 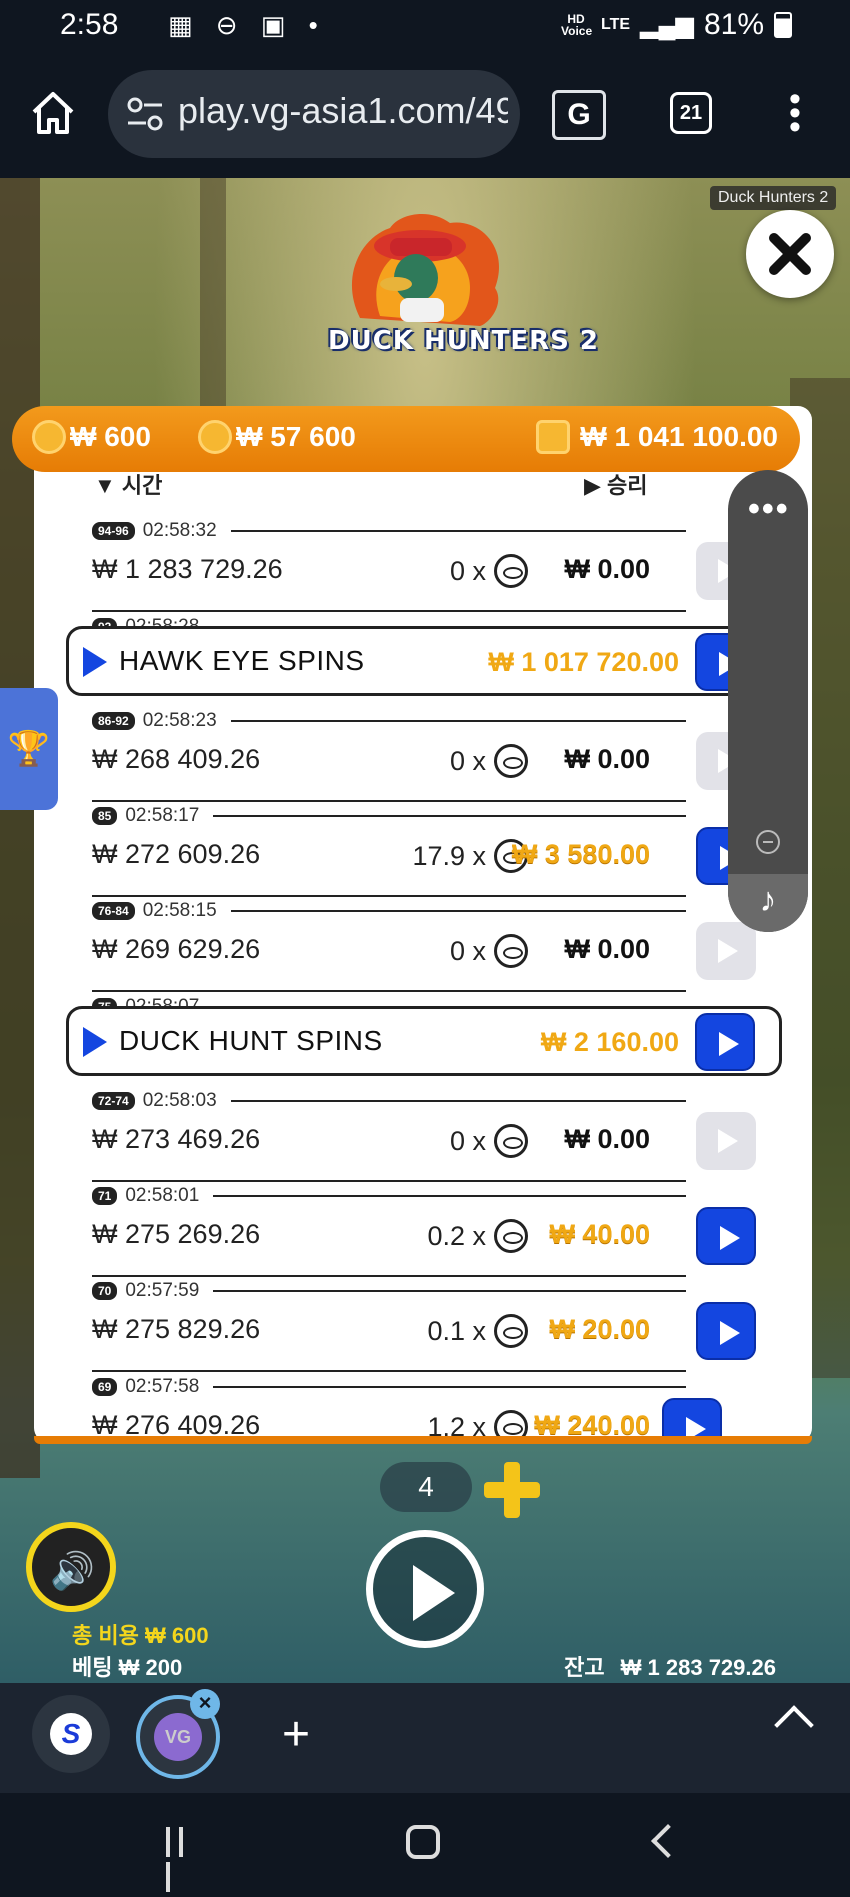 I want to click on sort-win-header: ▶ 승리, so click(x=616, y=484).